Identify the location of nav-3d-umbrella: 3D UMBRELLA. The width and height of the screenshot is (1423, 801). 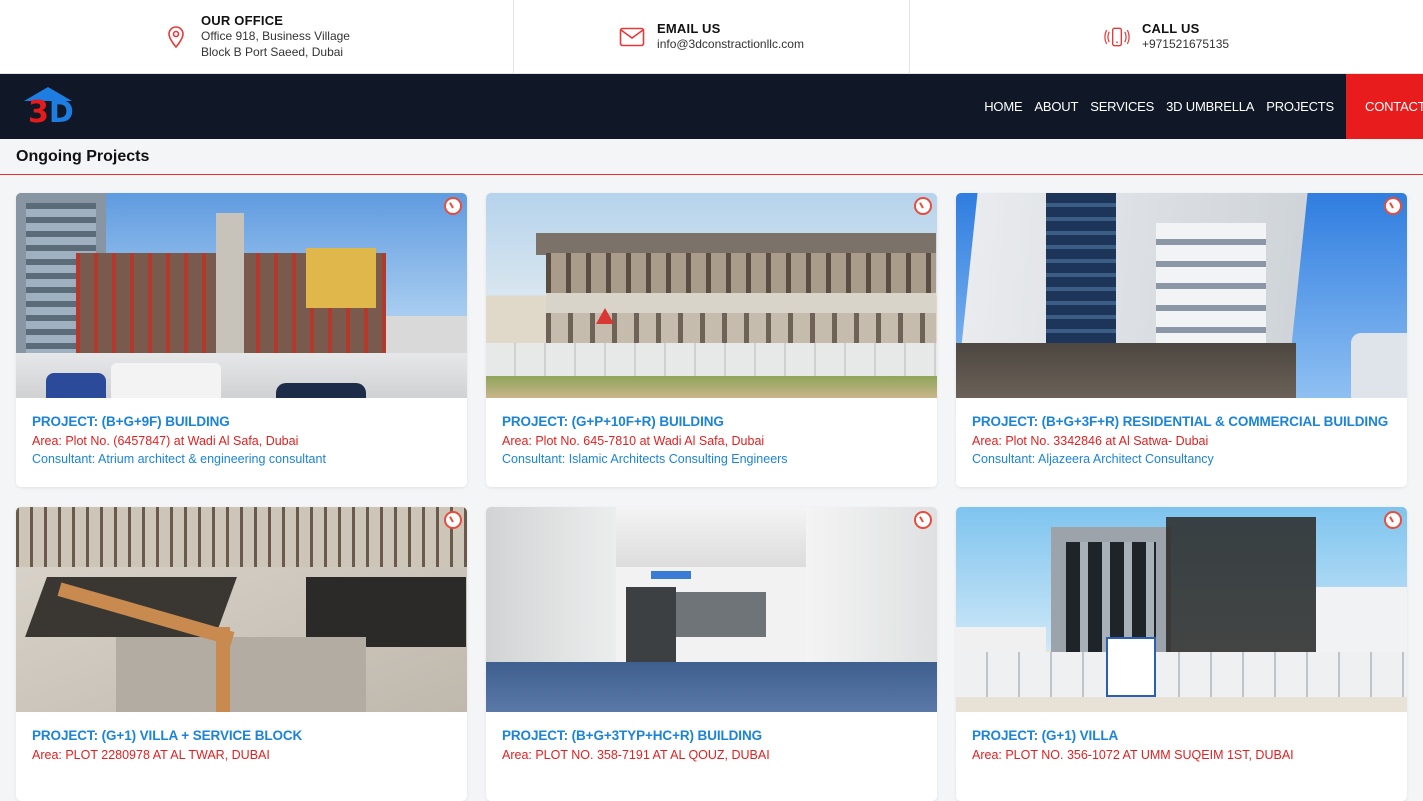
(1210, 106).